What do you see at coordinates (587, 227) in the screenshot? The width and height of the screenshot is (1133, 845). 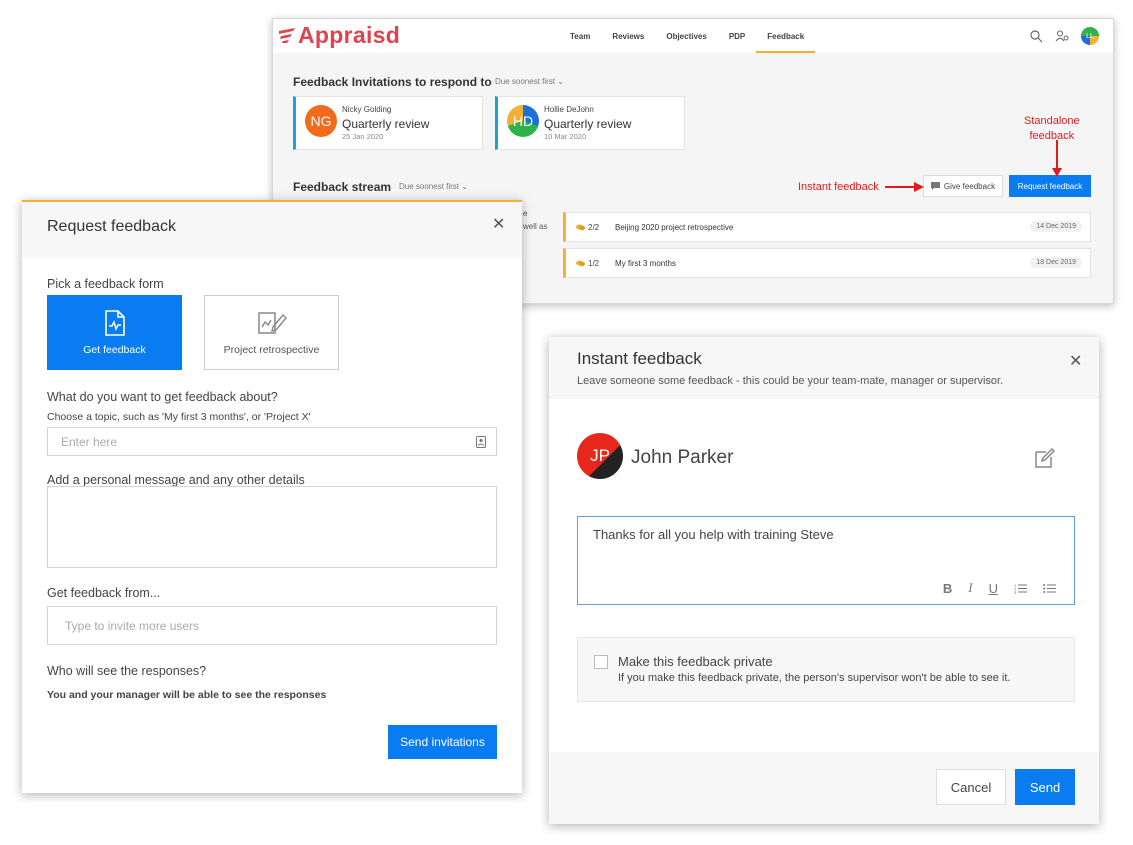 I see `response-count: 2/2` at bounding box center [587, 227].